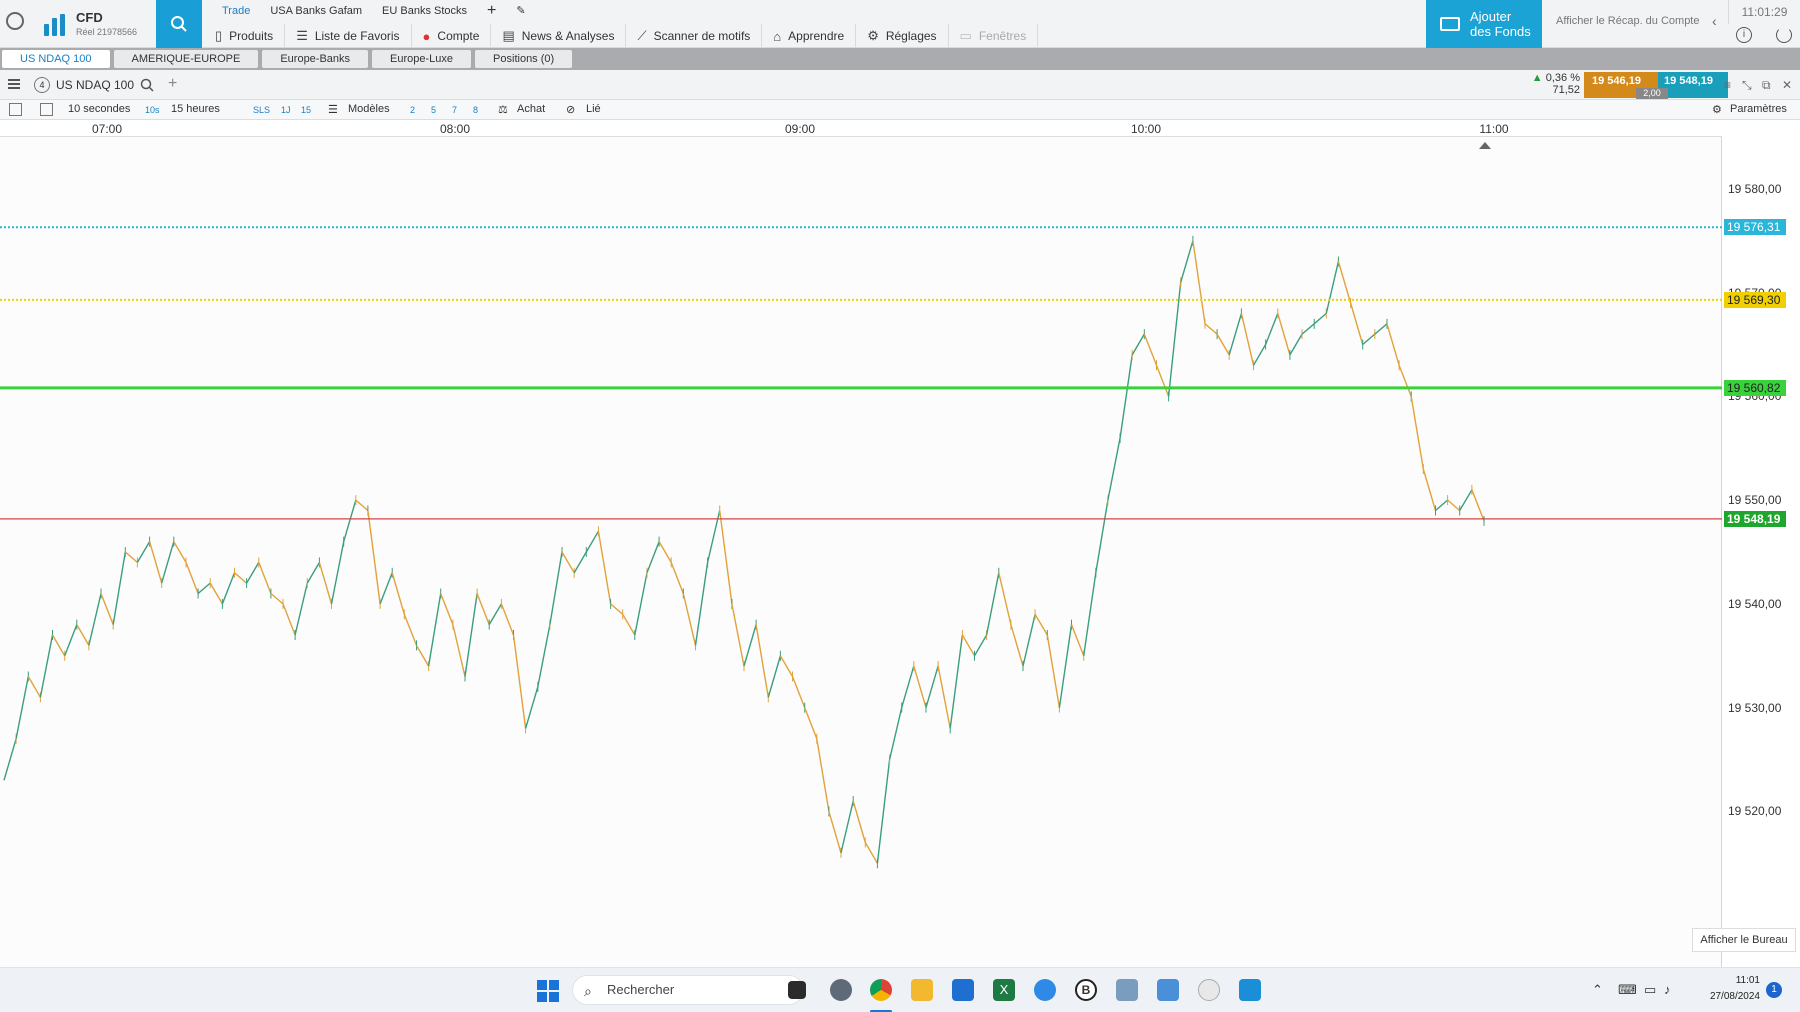  What do you see at coordinates (1744, 35) in the screenshot?
I see `info-icon: i` at bounding box center [1744, 35].